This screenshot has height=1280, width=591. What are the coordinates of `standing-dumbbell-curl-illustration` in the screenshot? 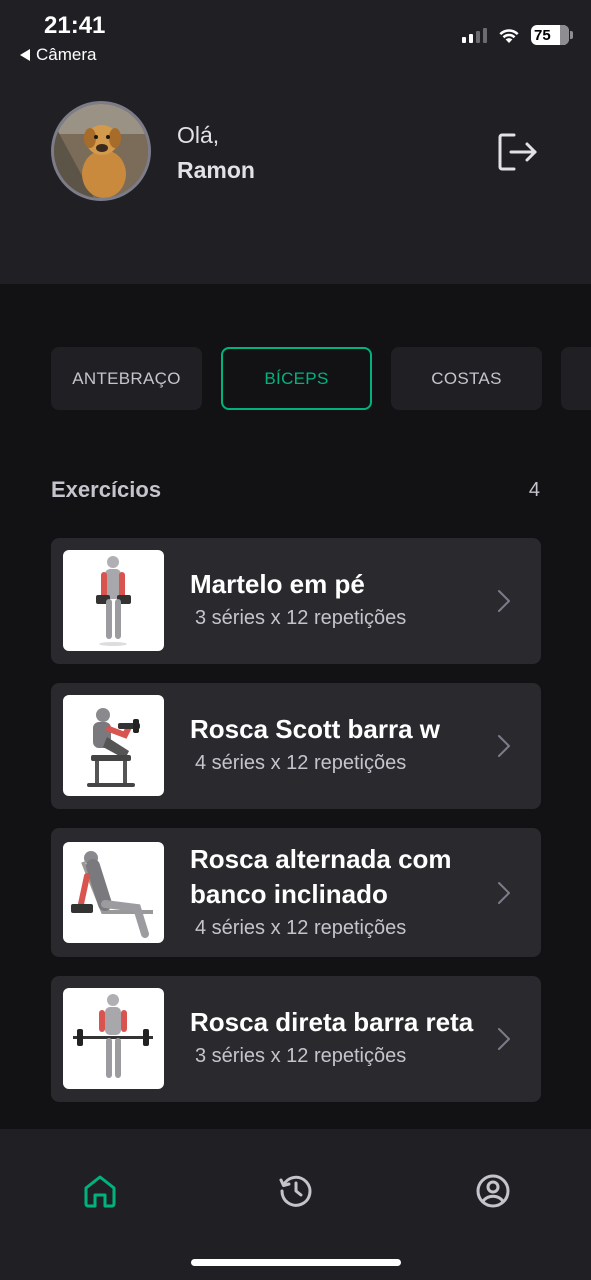 It's located at (113, 600).